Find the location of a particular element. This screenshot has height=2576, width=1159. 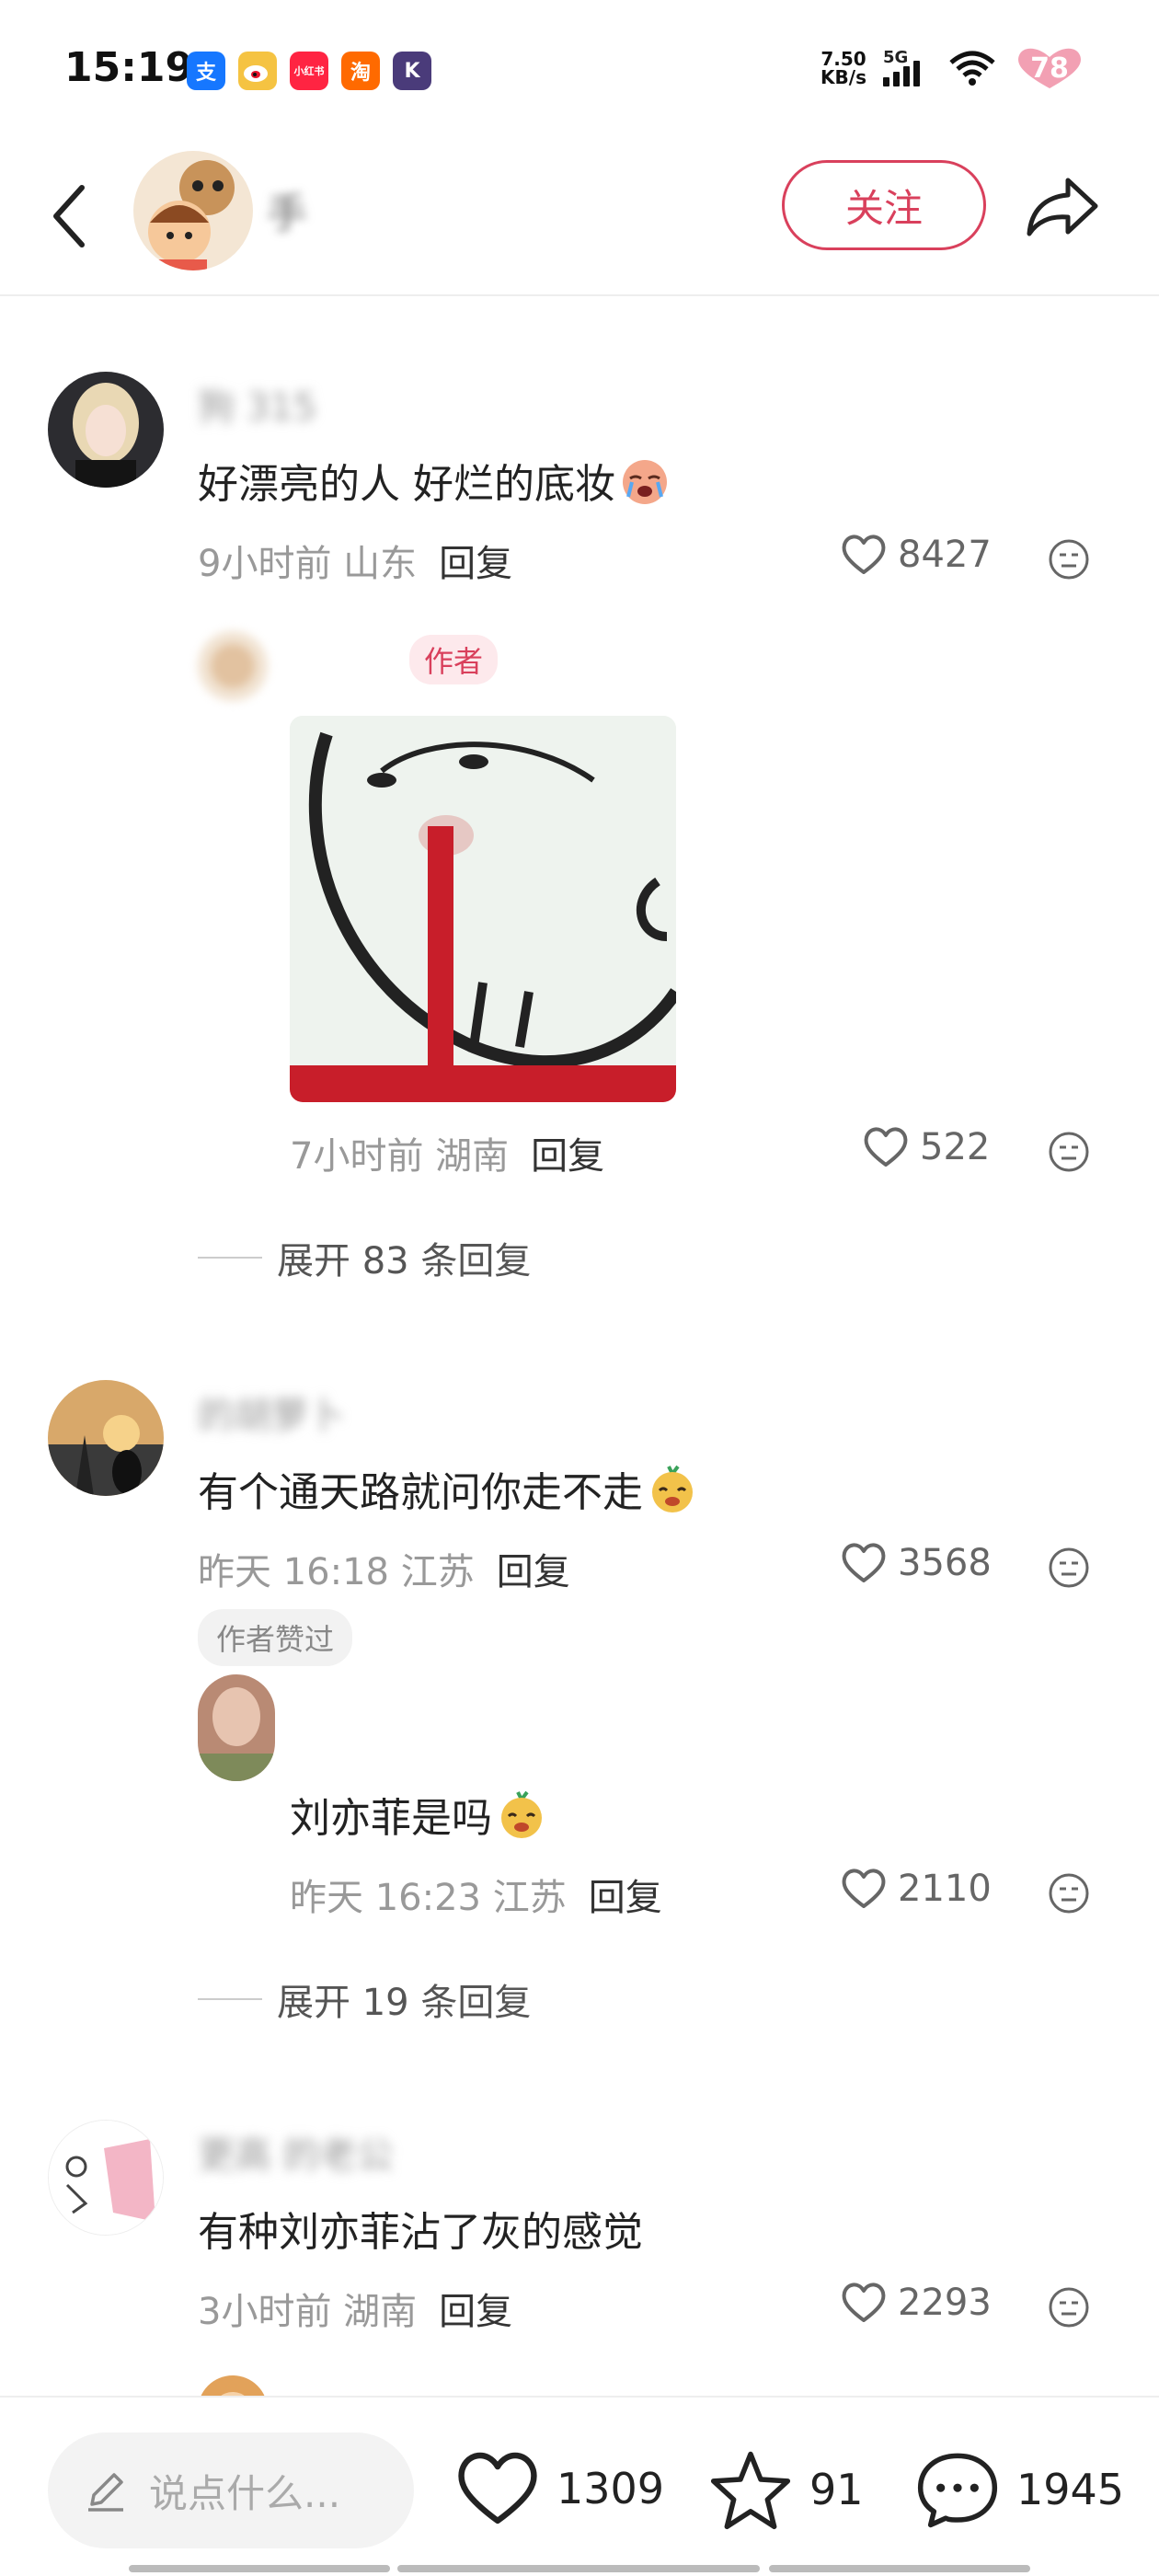

signal-icon: 5G is located at coordinates (907, 67).